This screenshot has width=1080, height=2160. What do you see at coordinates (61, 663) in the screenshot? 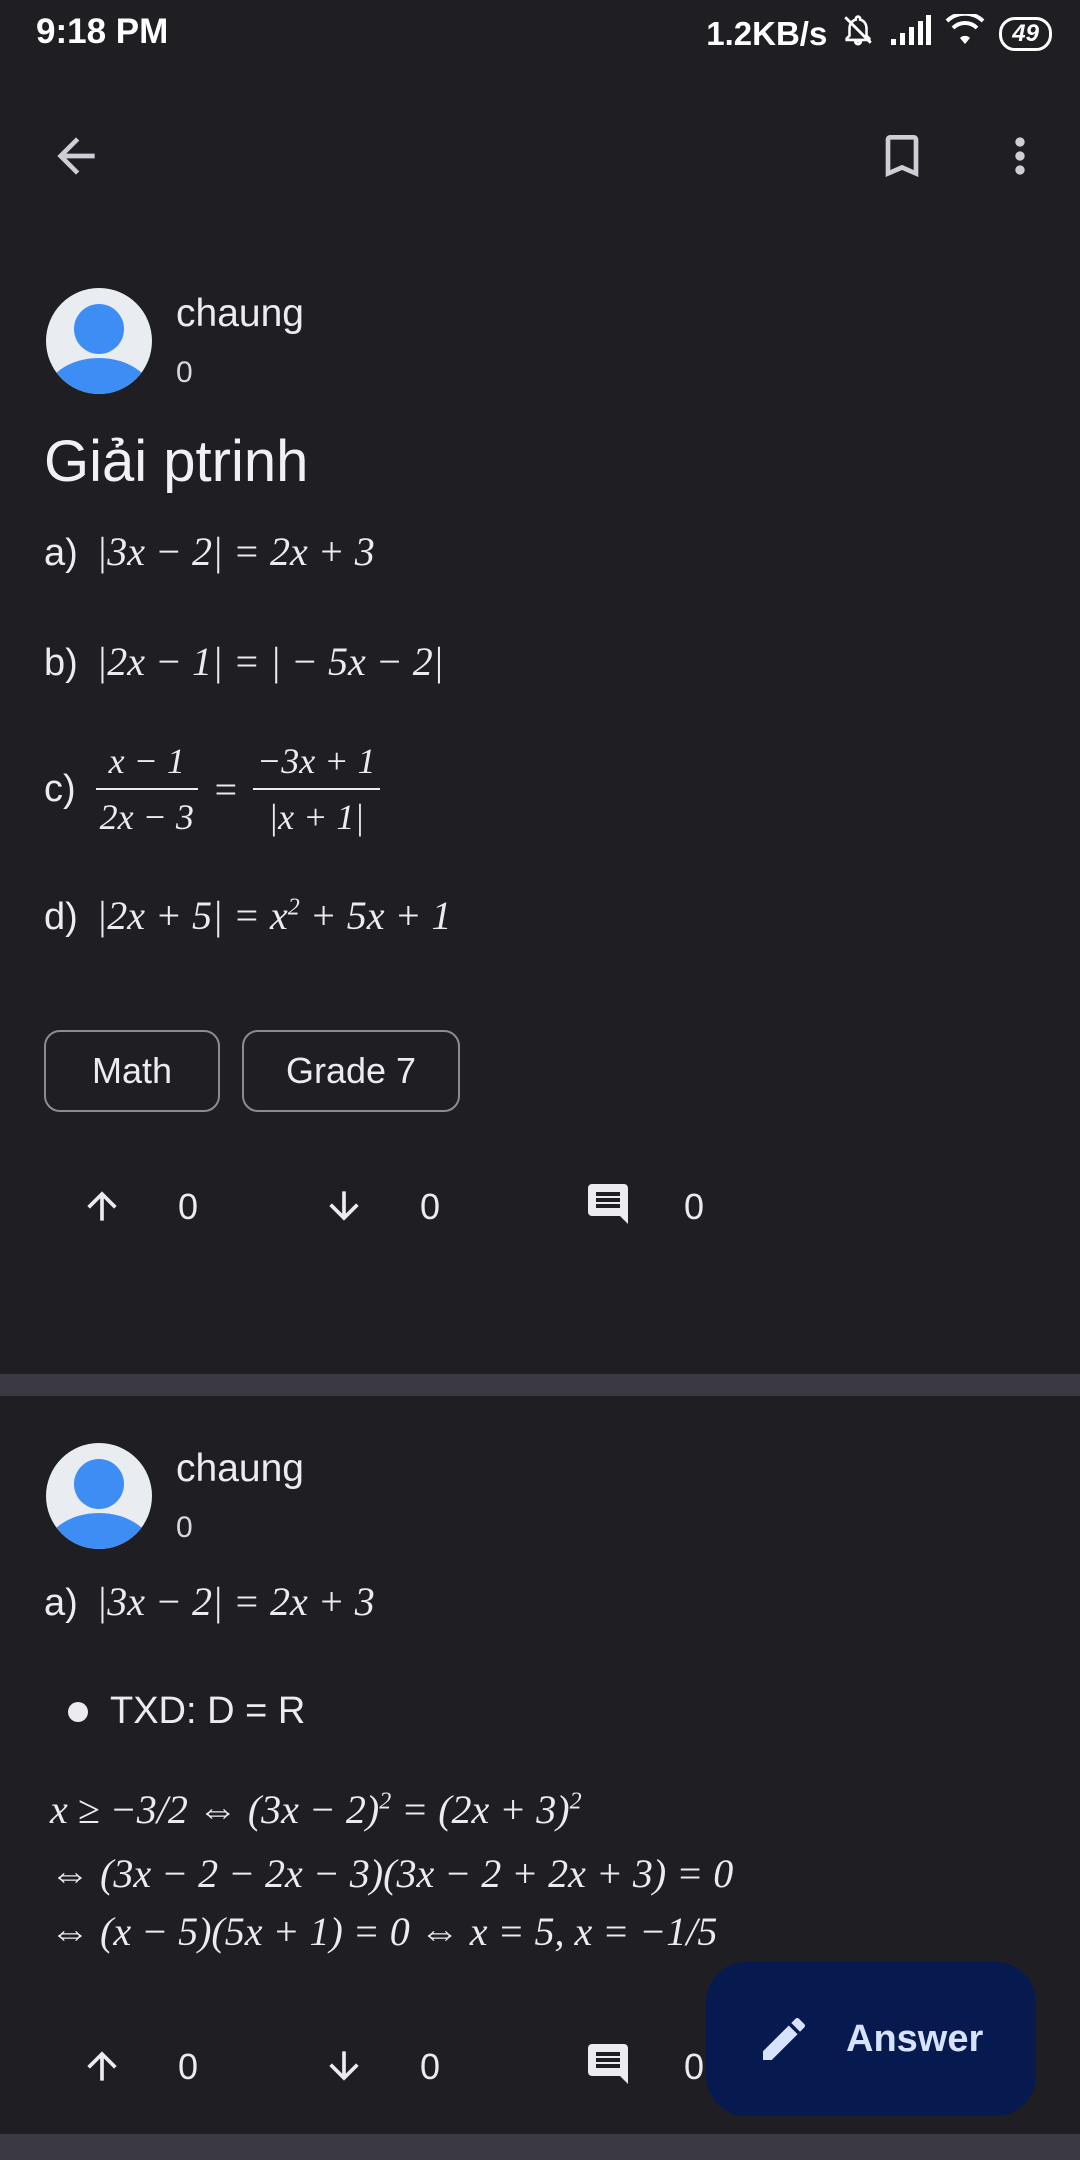
I see `part-b-label: b)` at bounding box center [61, 663].